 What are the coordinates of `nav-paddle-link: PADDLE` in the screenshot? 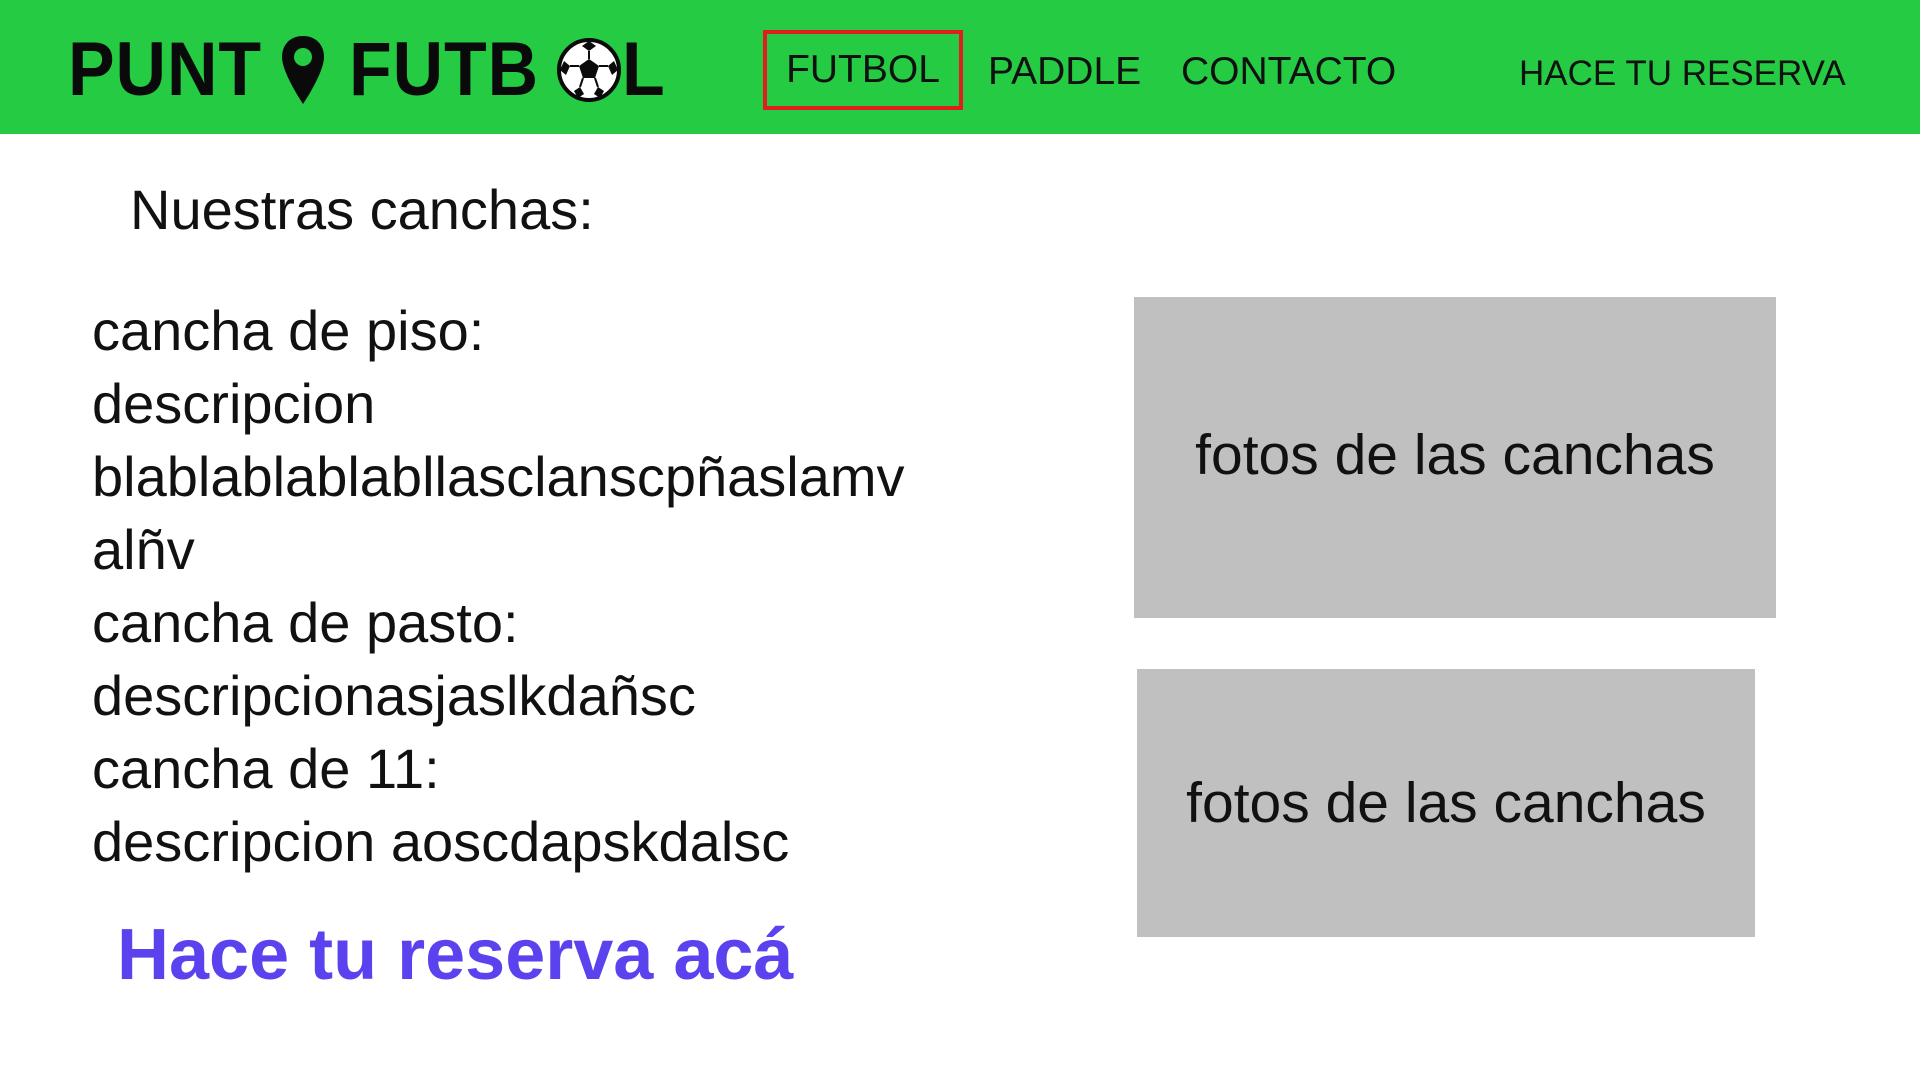 It's located at (1064, 72).